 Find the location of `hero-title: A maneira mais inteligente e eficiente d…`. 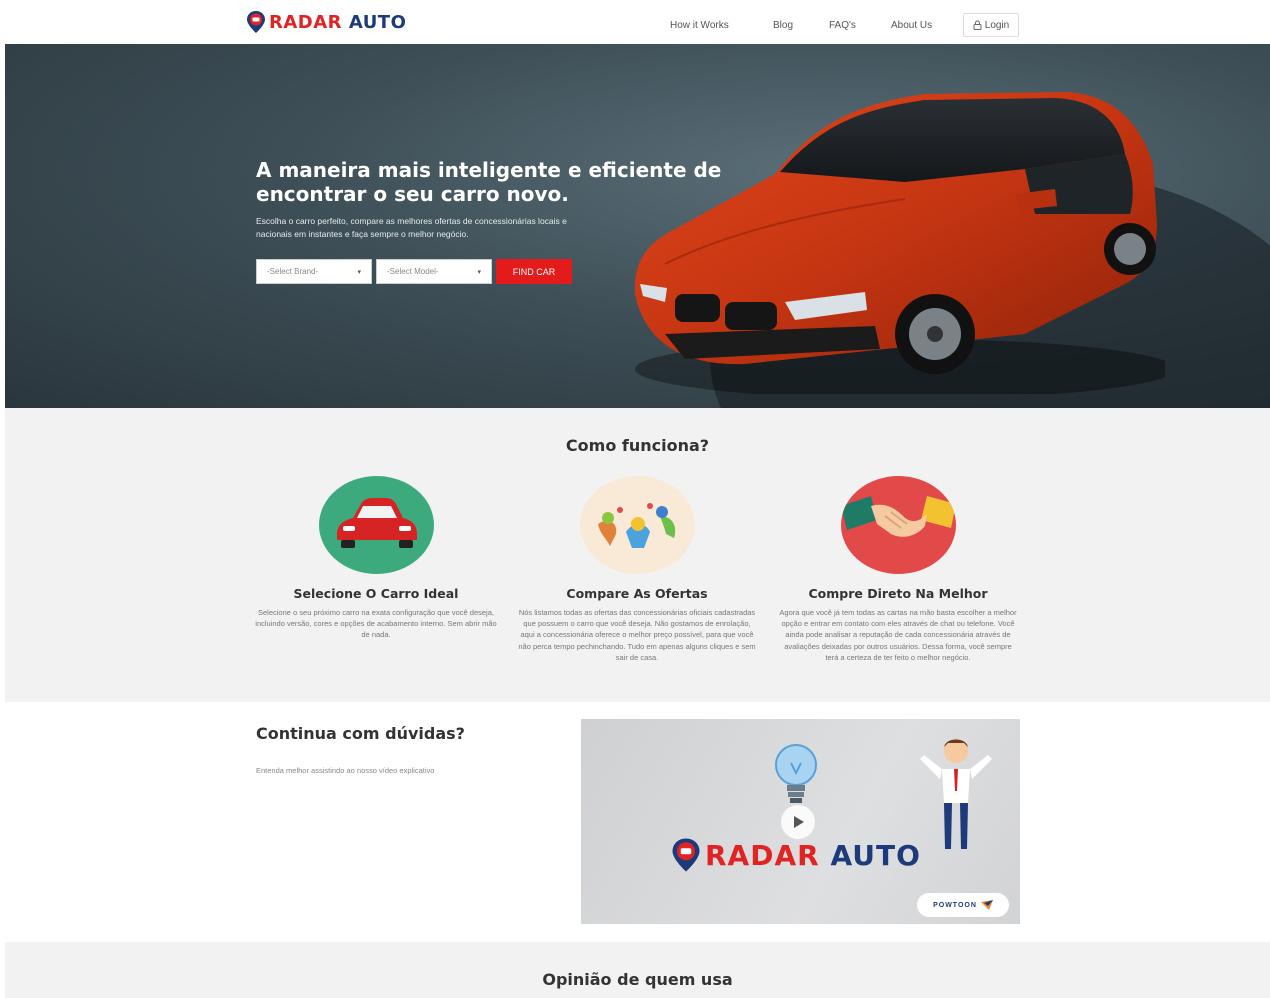

hero-title: A maneira mais inteligente e eficiente d… is located at coordinates (489, 182).